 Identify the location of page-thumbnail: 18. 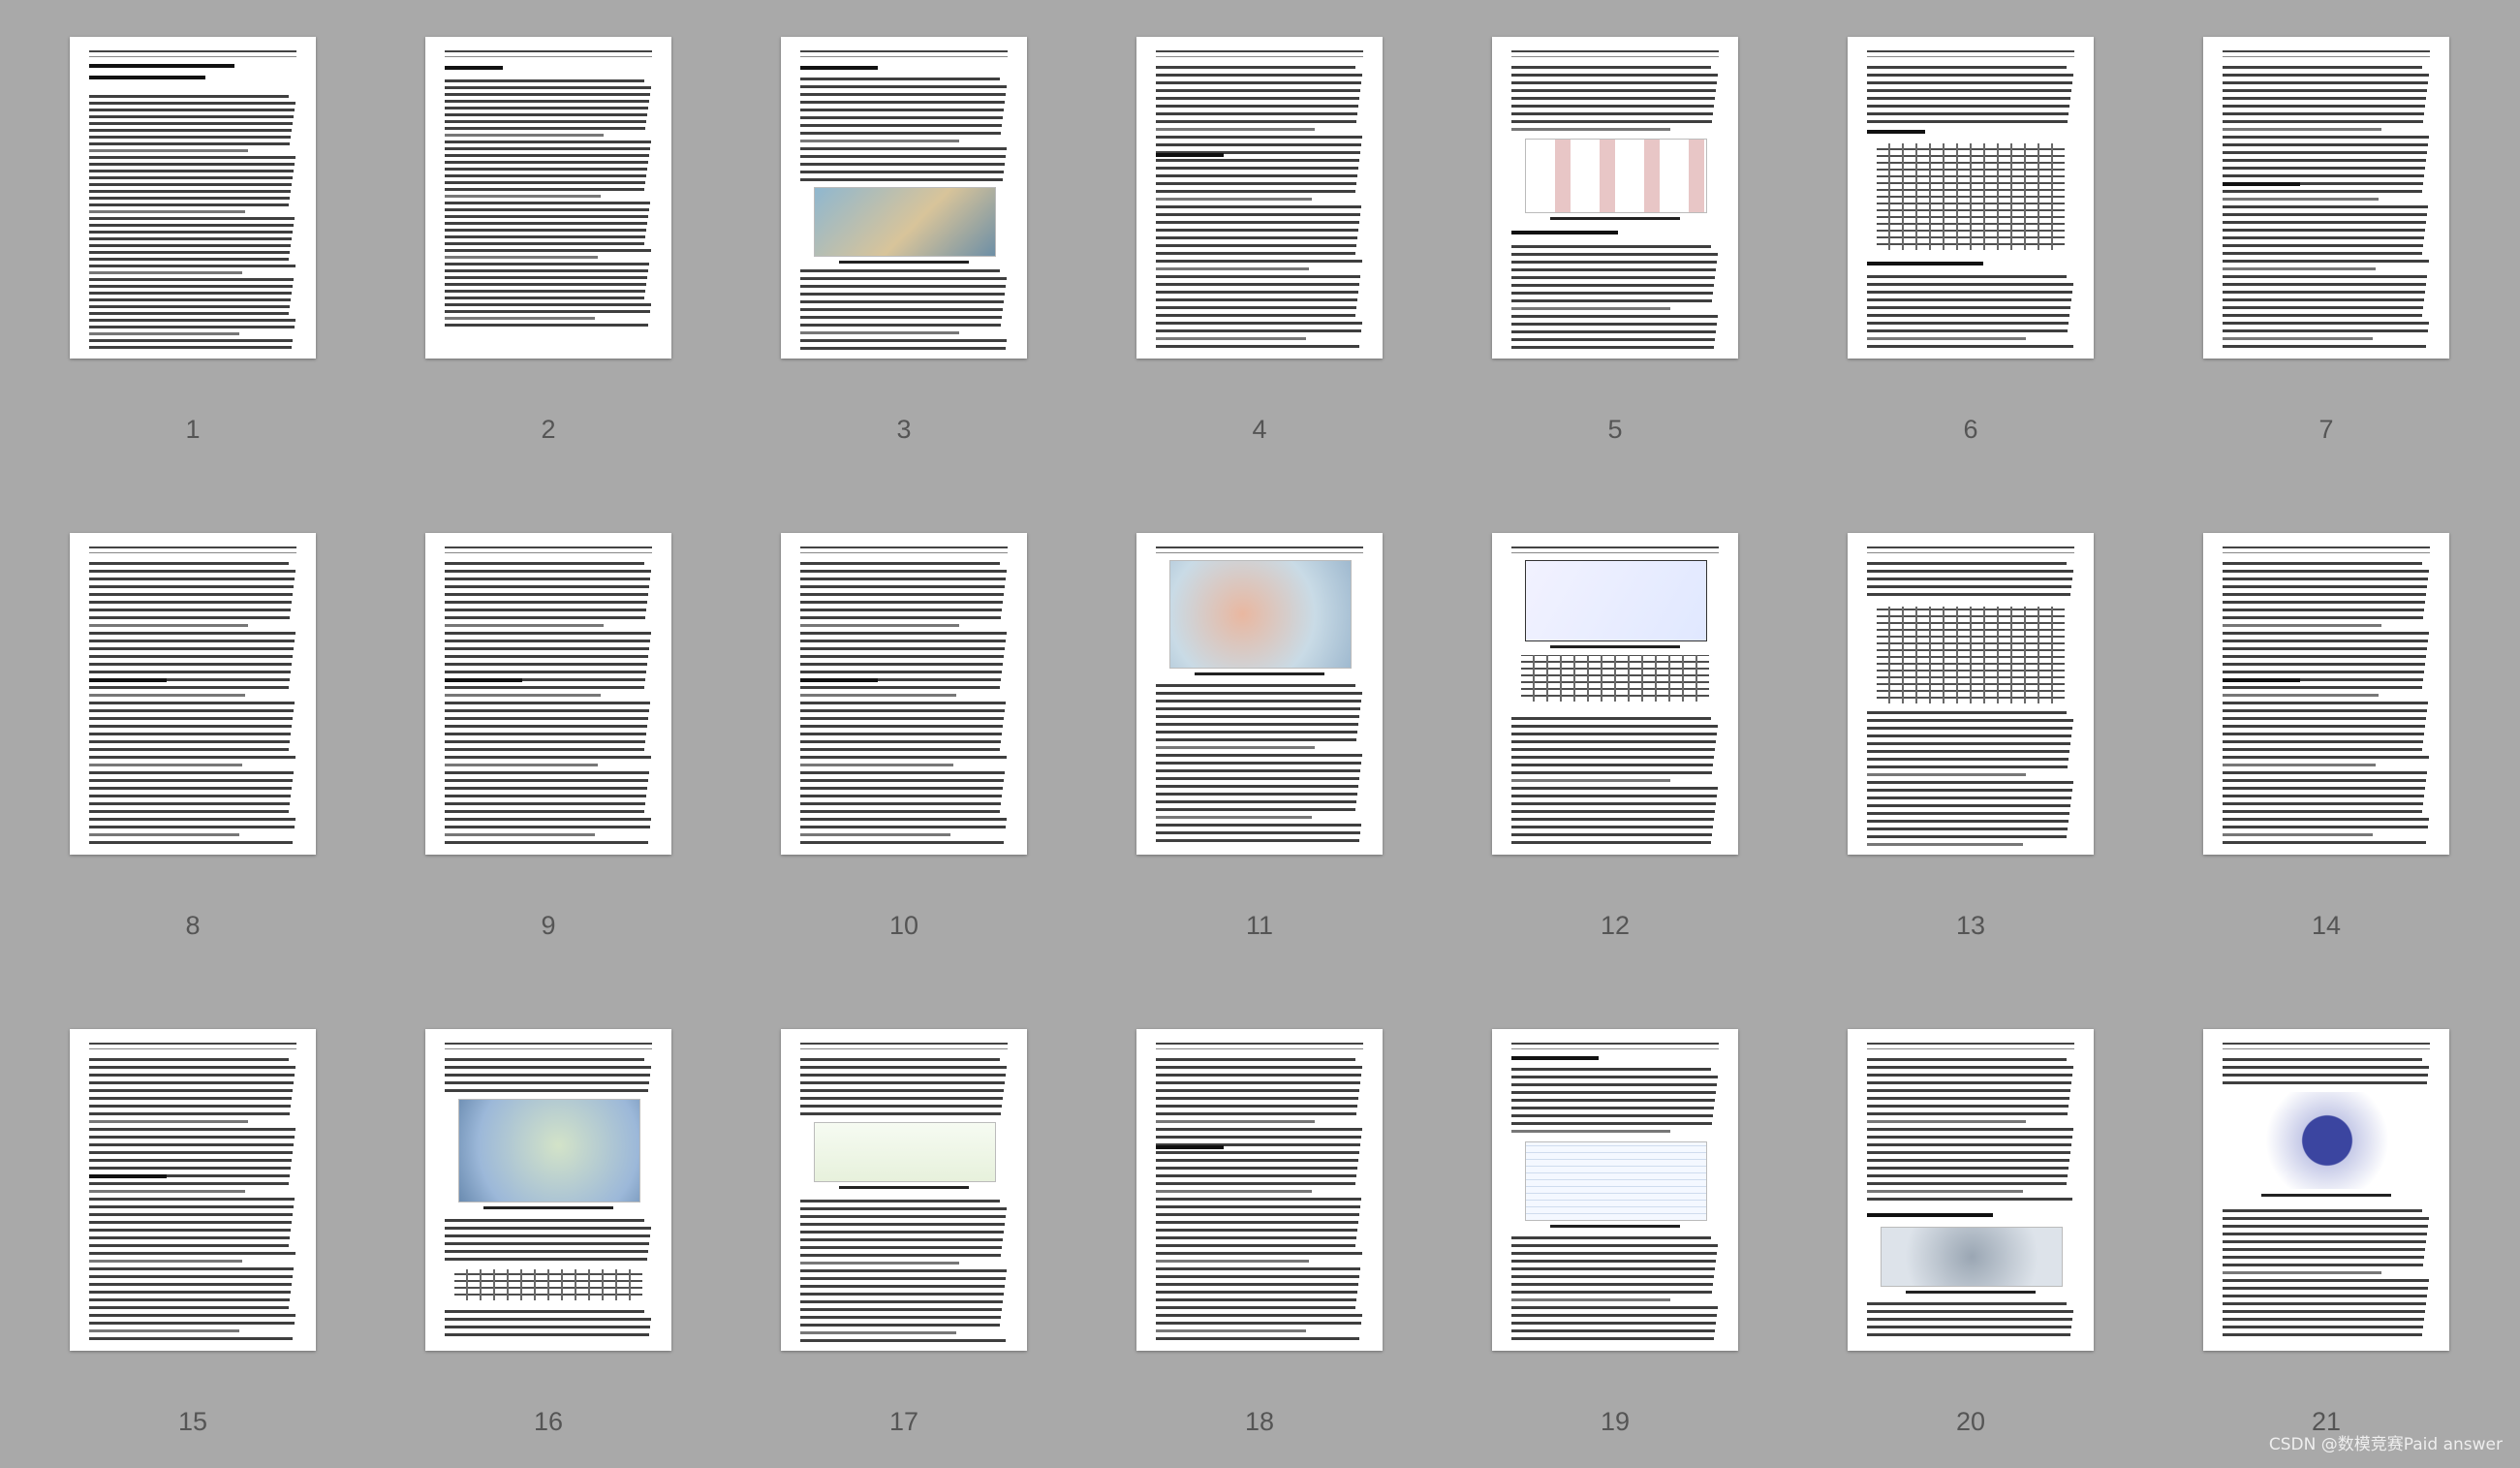
(1261, 1233).